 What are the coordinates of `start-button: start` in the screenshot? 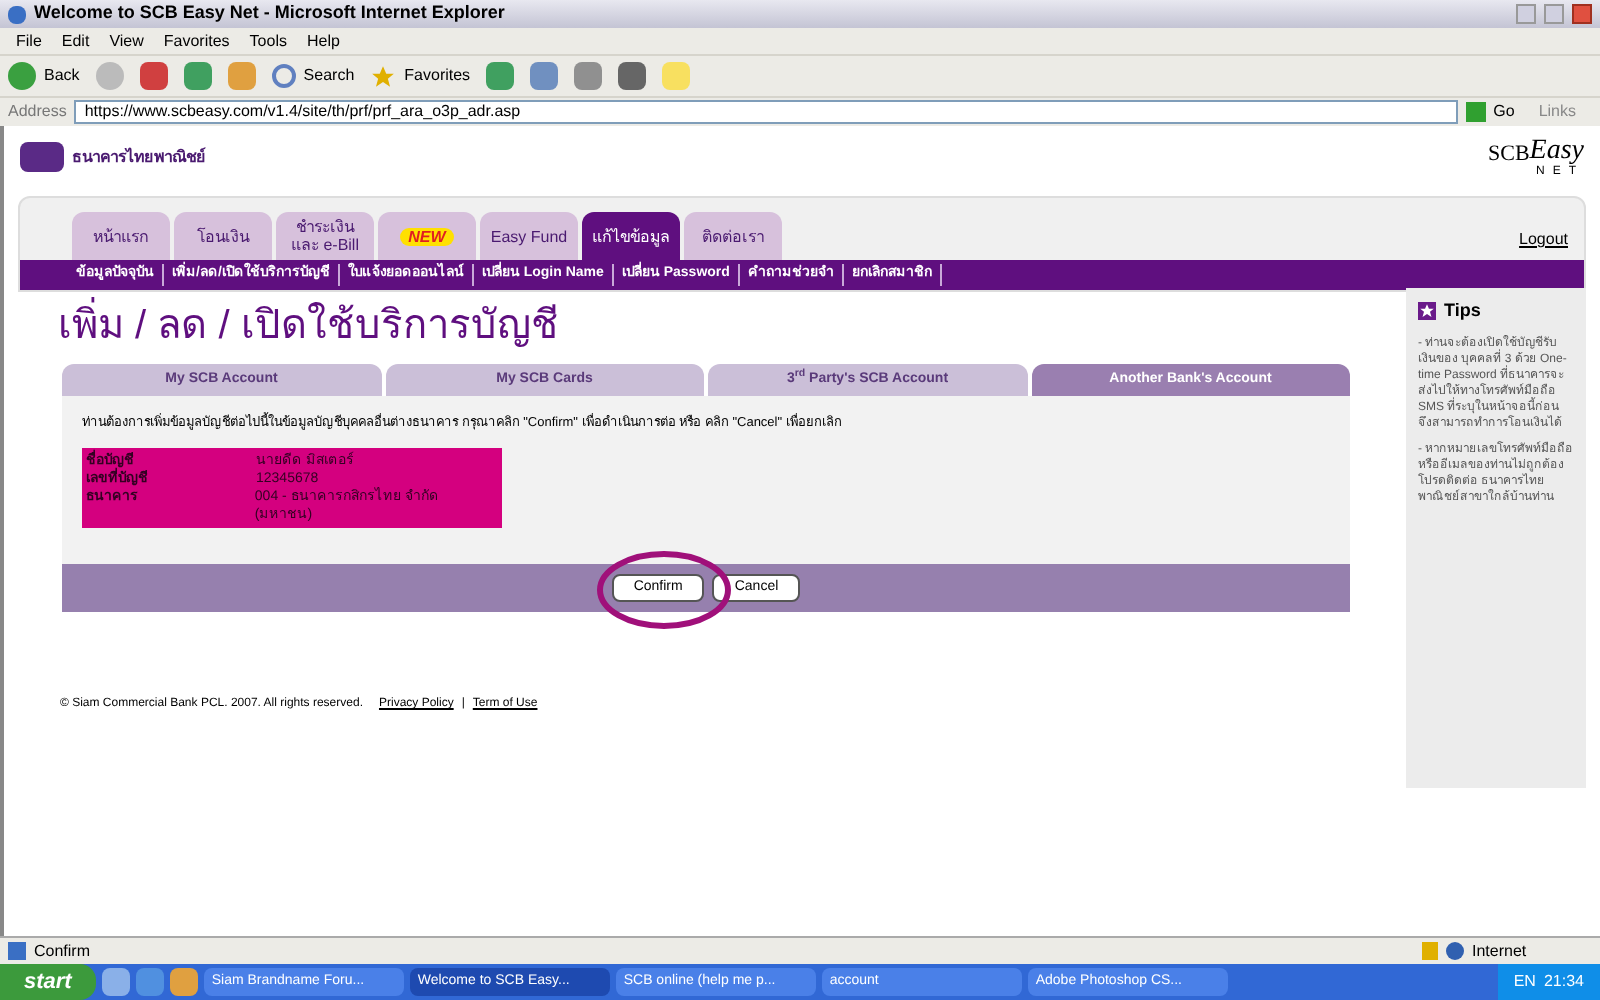 It's located at (48, 982).